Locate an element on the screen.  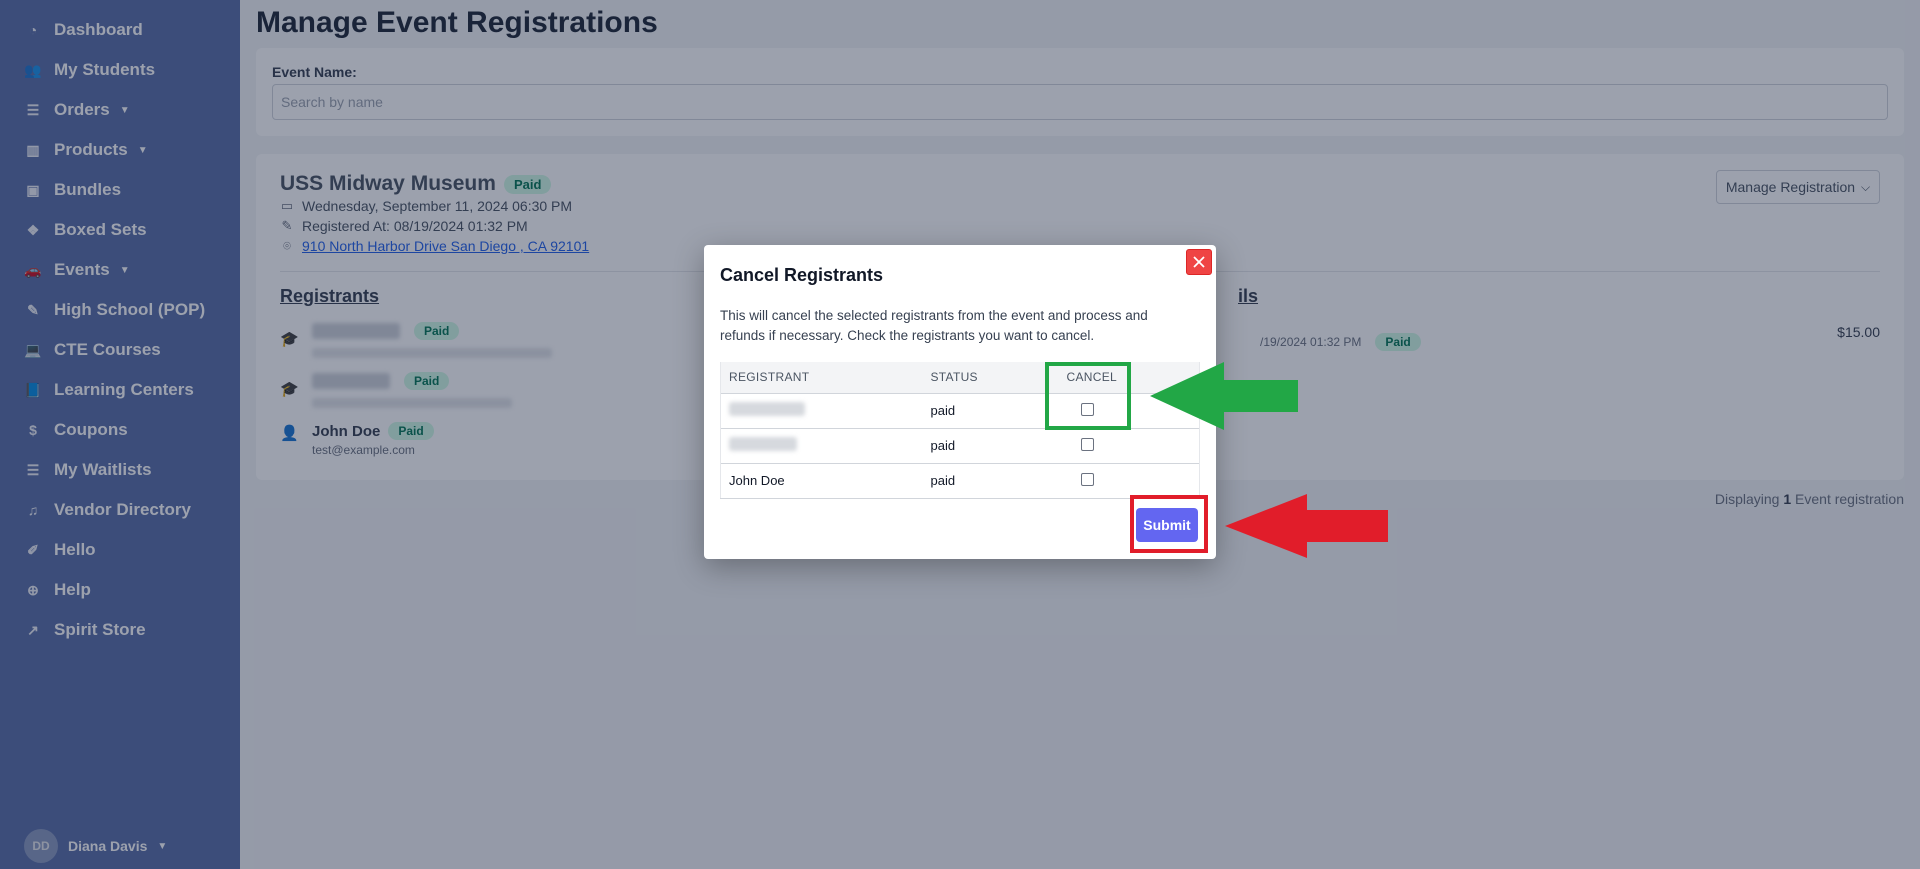
column-header-registrant: REGISTRANT is located at coordinates (821, 377).